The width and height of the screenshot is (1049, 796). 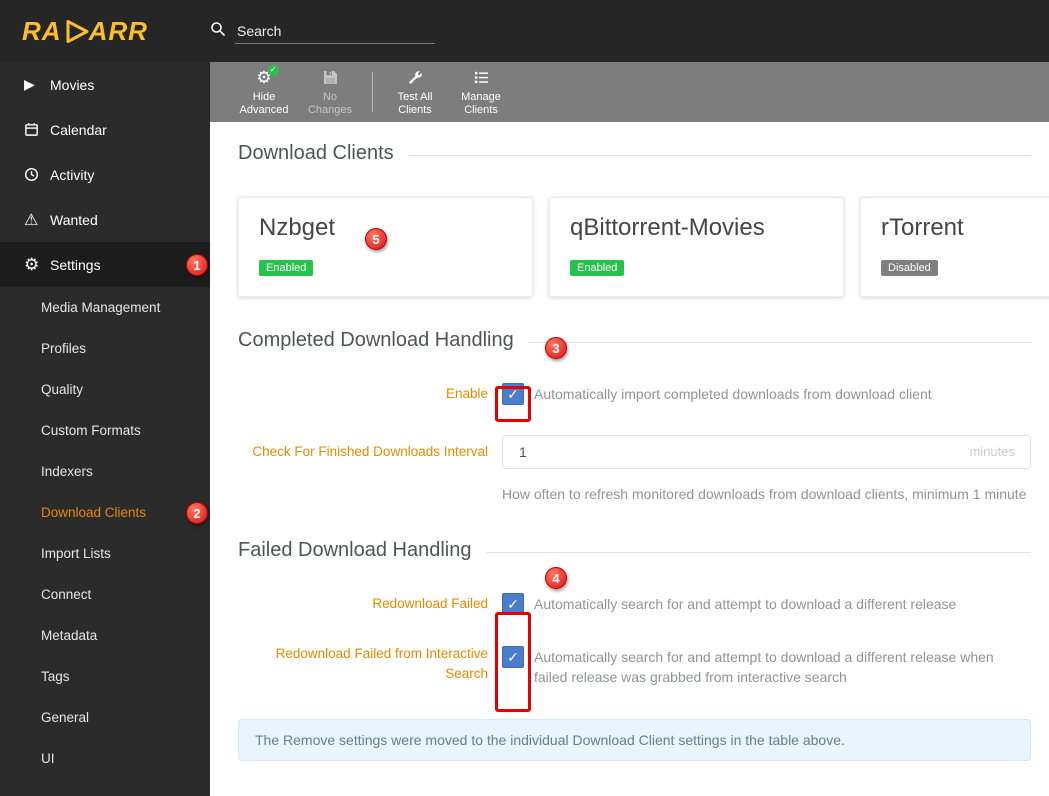 I want to click on warning-triangle-icon: ⚠, so click(x=31, y=220).